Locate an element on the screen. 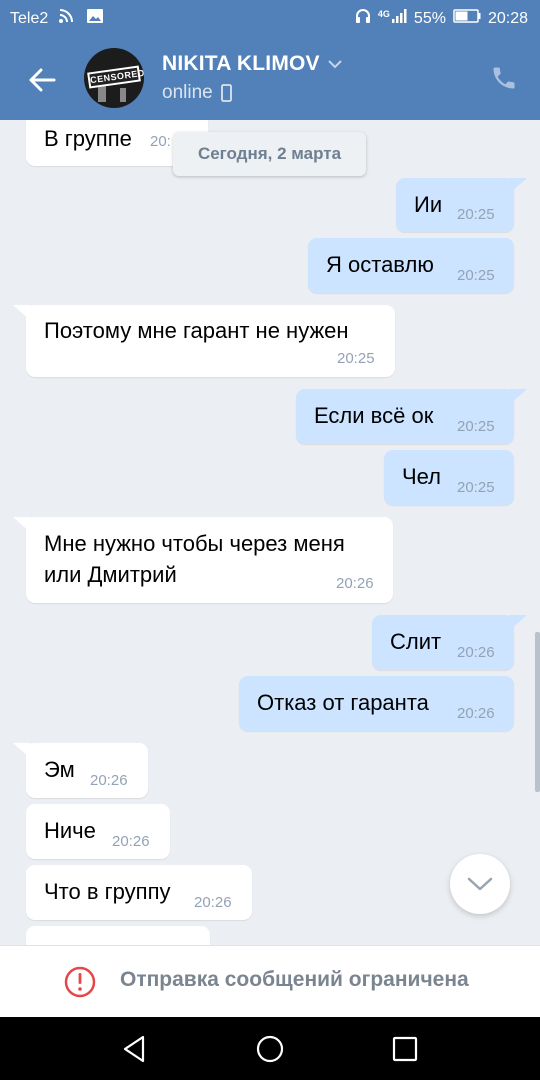 Image resolution: width=540 pixels, height=1080 pixels. back-button is located at coordinates (42, 80).